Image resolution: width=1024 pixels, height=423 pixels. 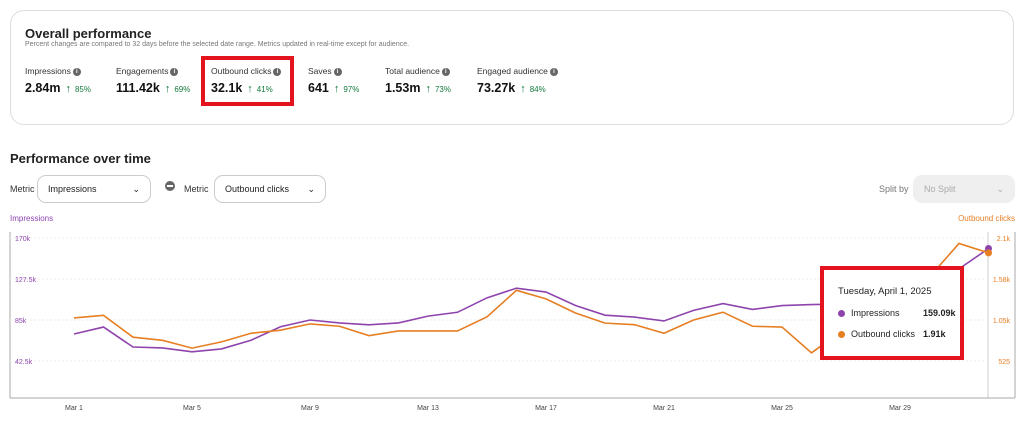 What do you see at coordinates (428, 408) in the screenshot?
I see `x-tick-label: Mar 13` at bounding box center [428, 408].